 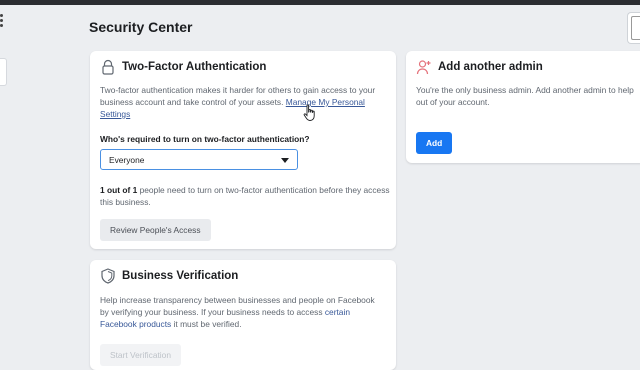 I want to click on two-factor-header: Two-Factor Authentication, so click(x=183, y=67).